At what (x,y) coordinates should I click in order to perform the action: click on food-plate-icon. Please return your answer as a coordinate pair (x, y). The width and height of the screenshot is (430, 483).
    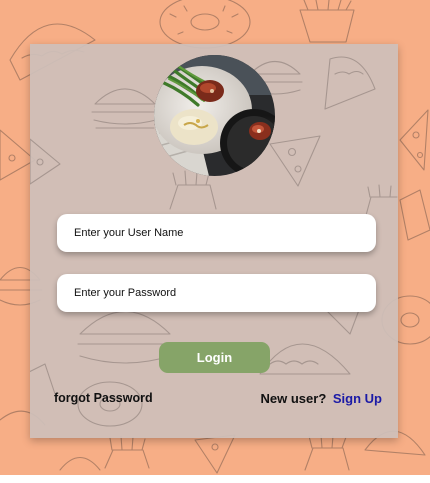
    Looking at the image, I should click on (214, 115).